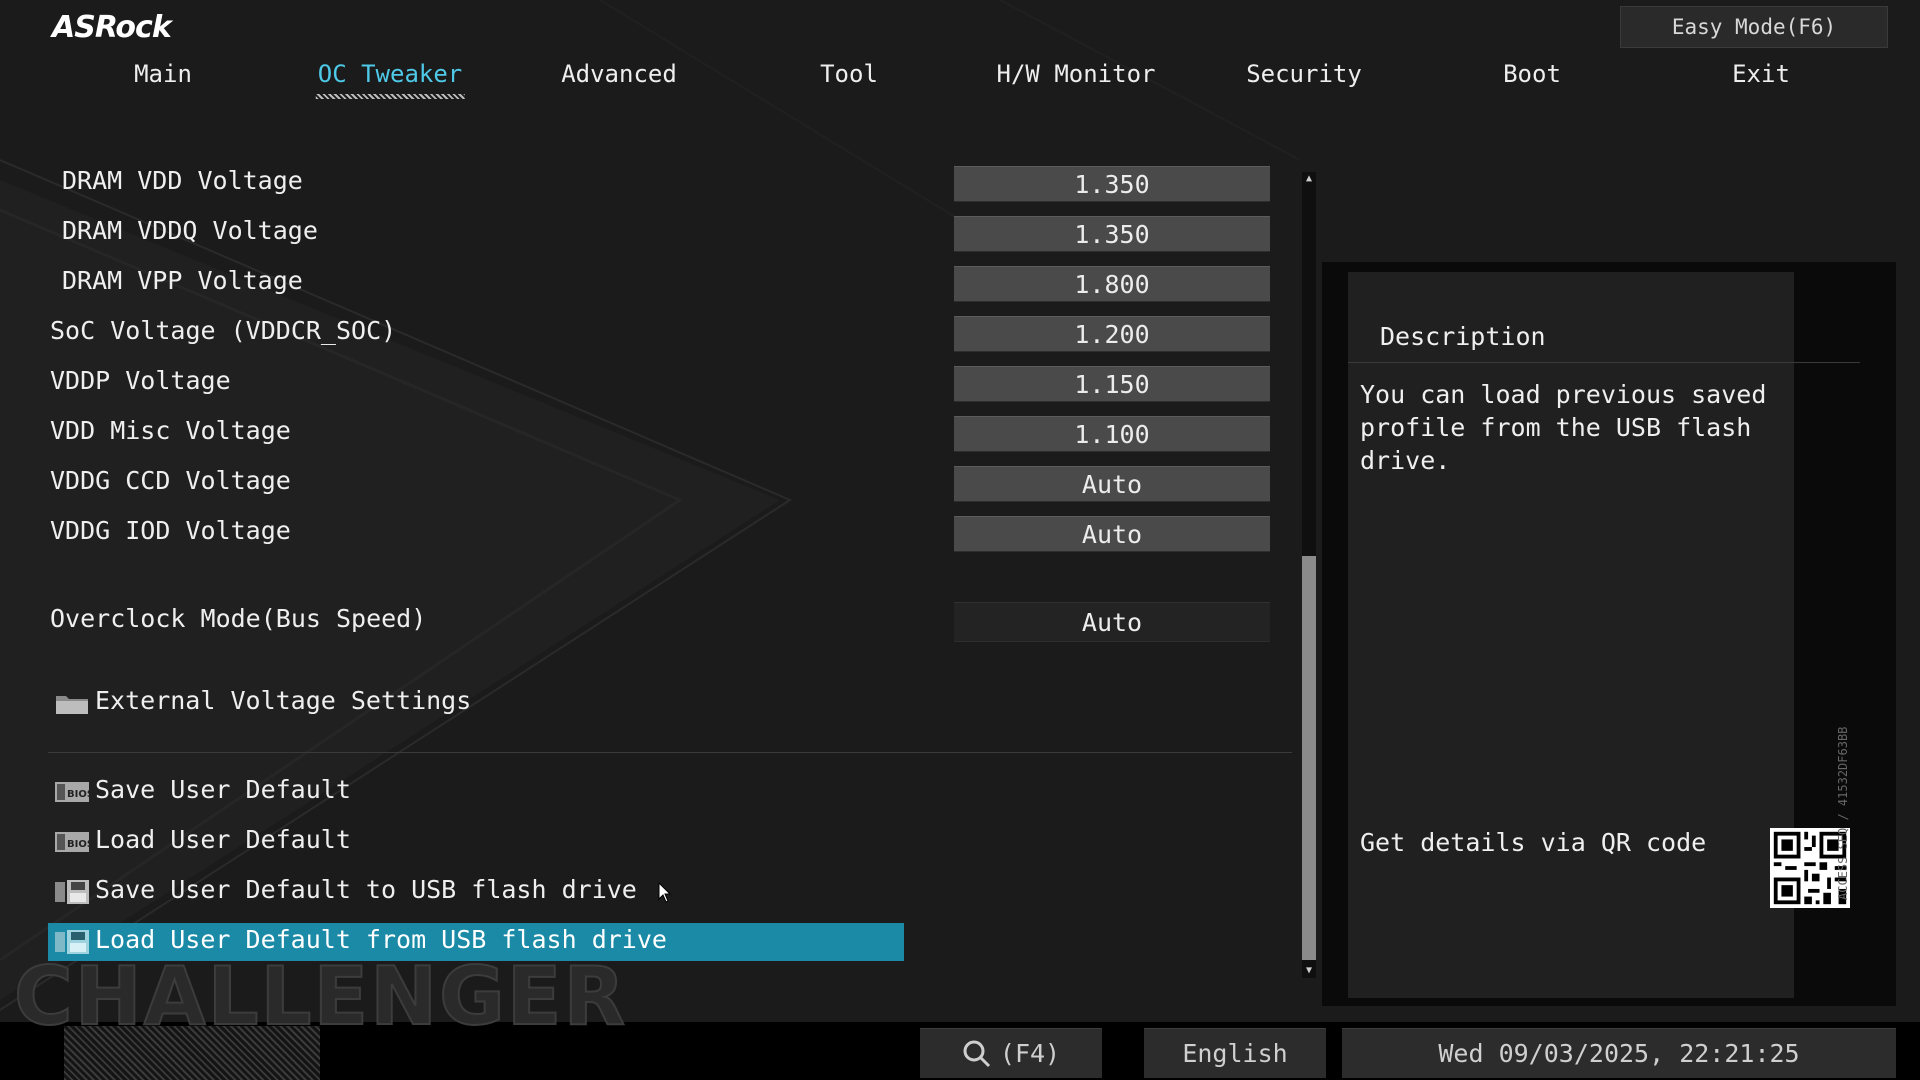  Describe the element at coordinates (1533, 842) in the screenshot. I see `qr-code-label: Get details via QR code` at that location.